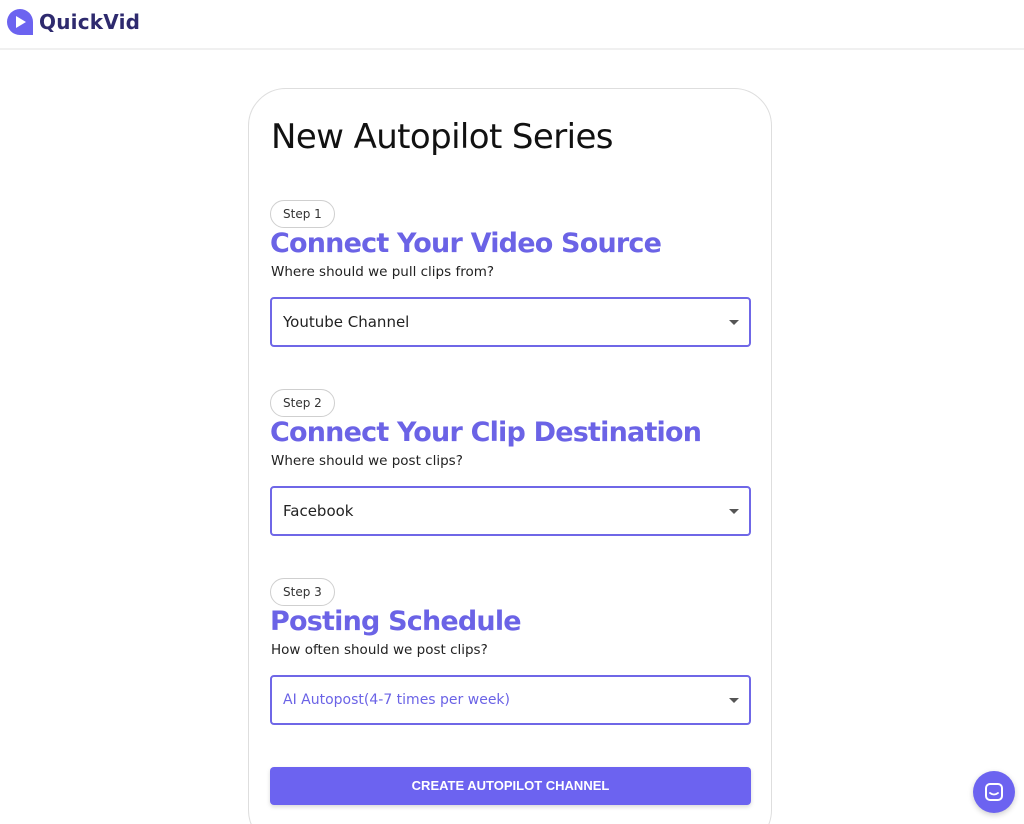  I want to click on chat-launcher-button, so click(994, 792).